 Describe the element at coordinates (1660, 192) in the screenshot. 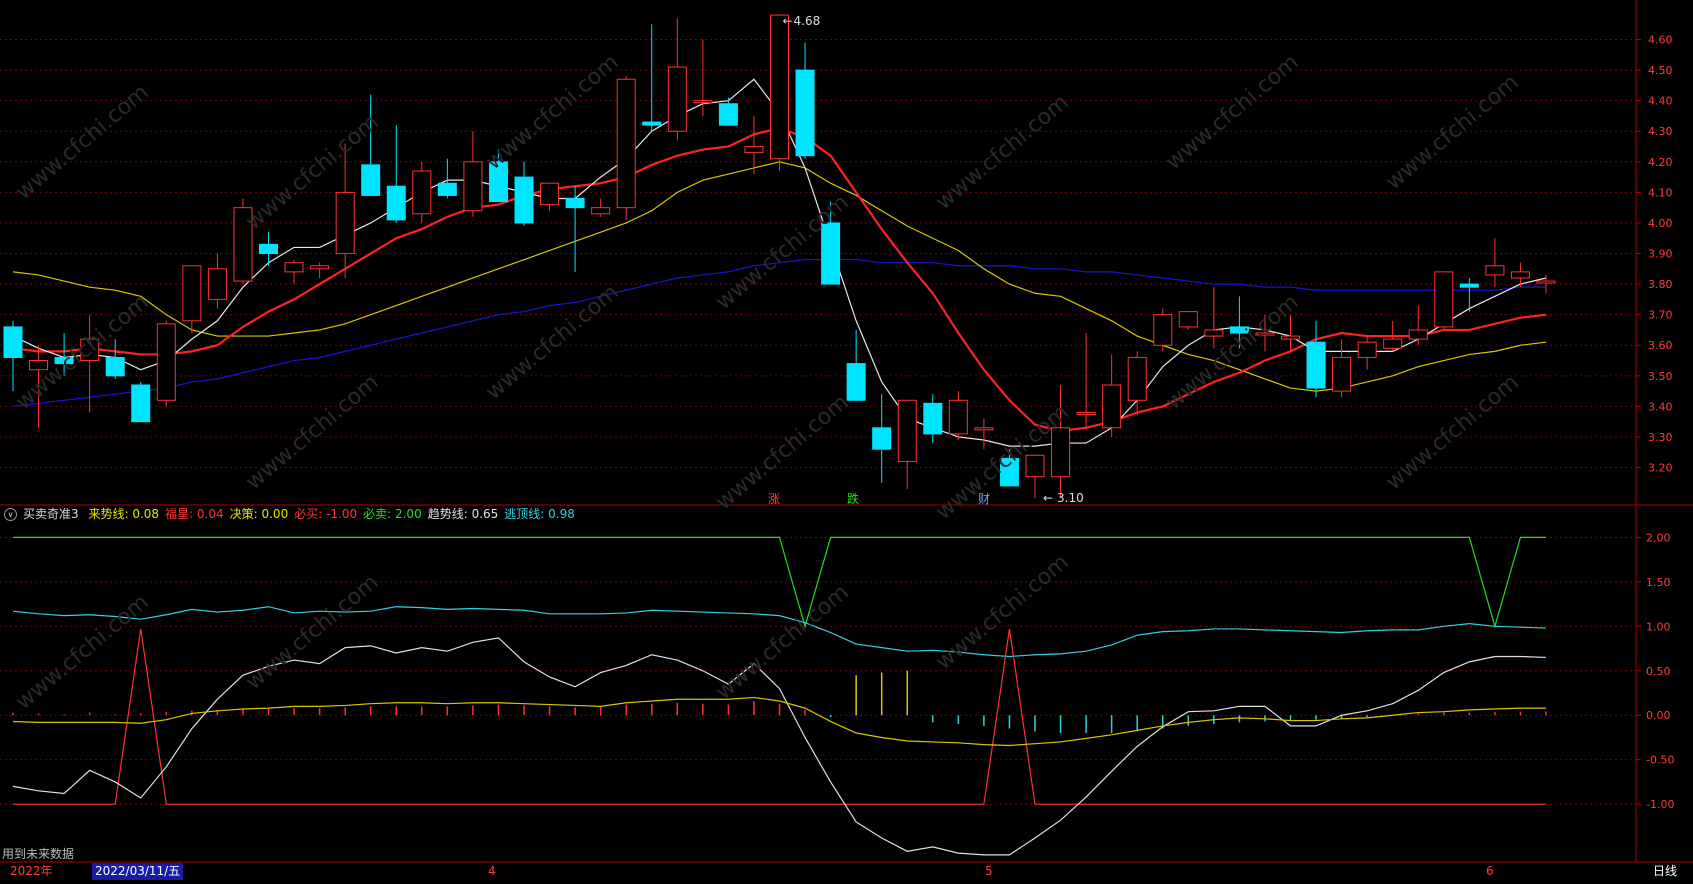

I see `price-tick-label: 4.10` at that location.